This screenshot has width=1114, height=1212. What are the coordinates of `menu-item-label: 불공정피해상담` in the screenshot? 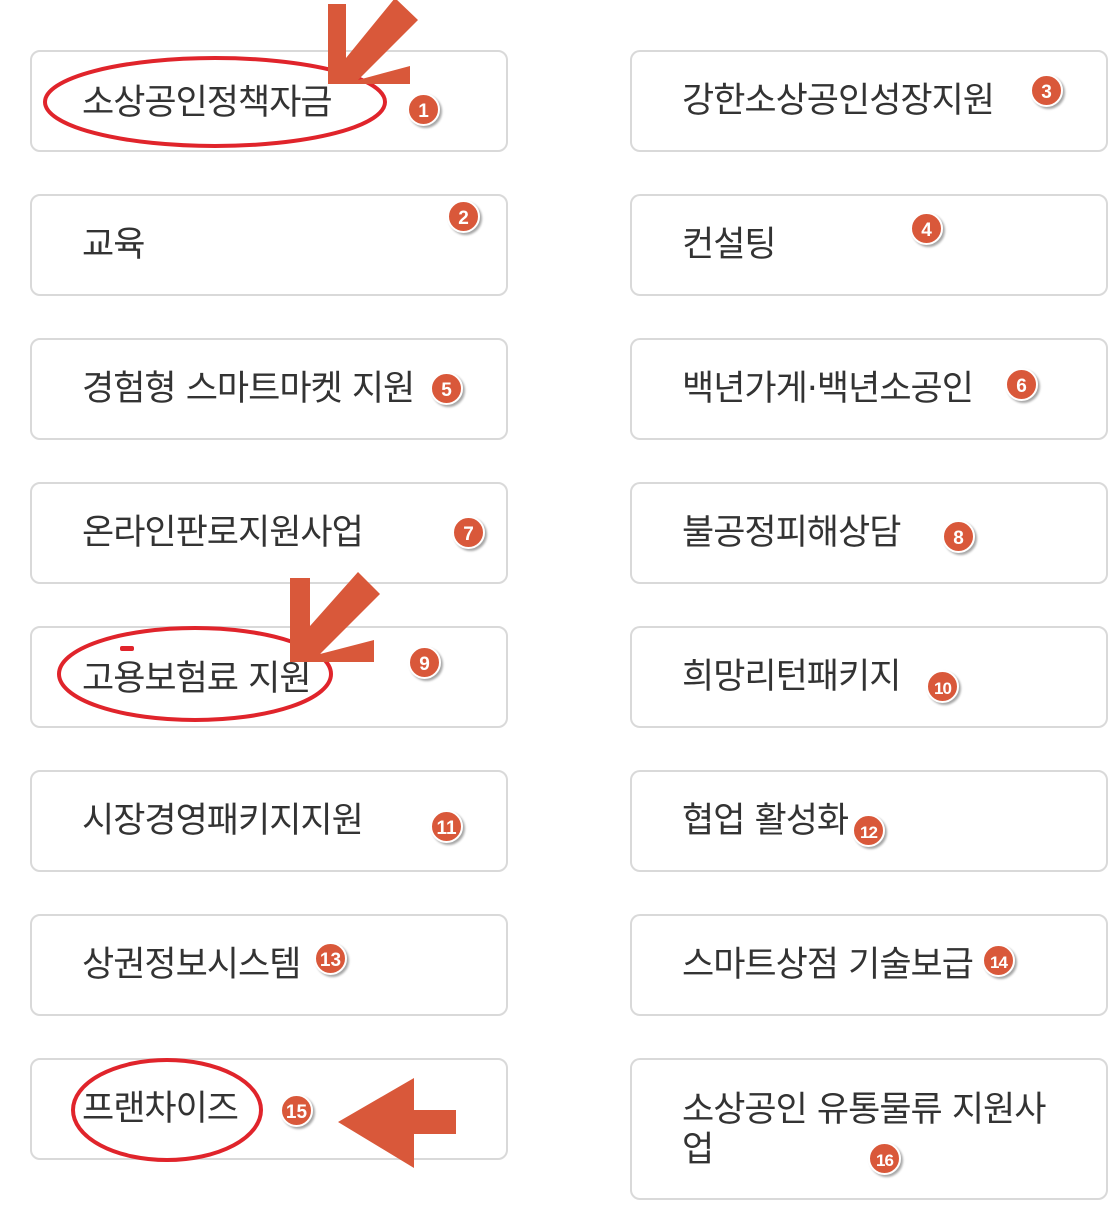 It's located at (791, 533).